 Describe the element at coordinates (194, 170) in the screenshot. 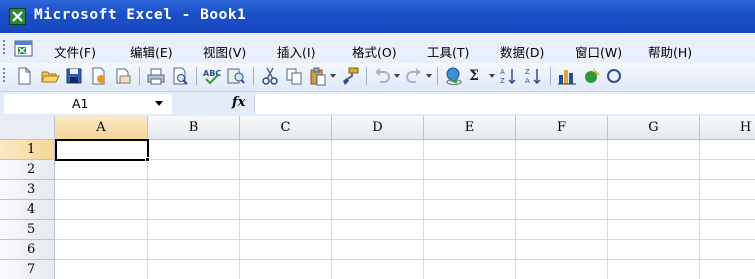

I see `cell-b2` at that location.